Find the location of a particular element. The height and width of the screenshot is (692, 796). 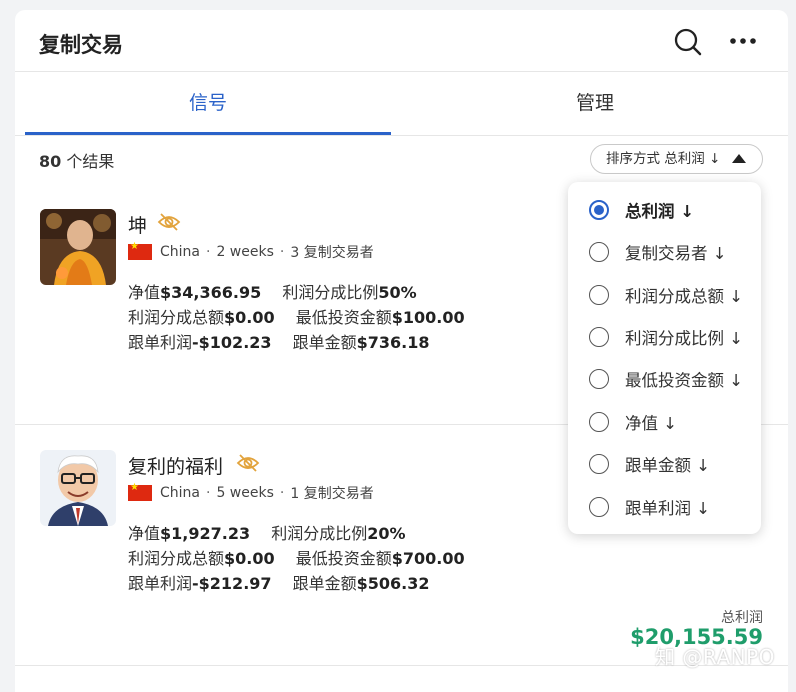

tab-bar: 信号 管理 is located at coordinates (401, 104).